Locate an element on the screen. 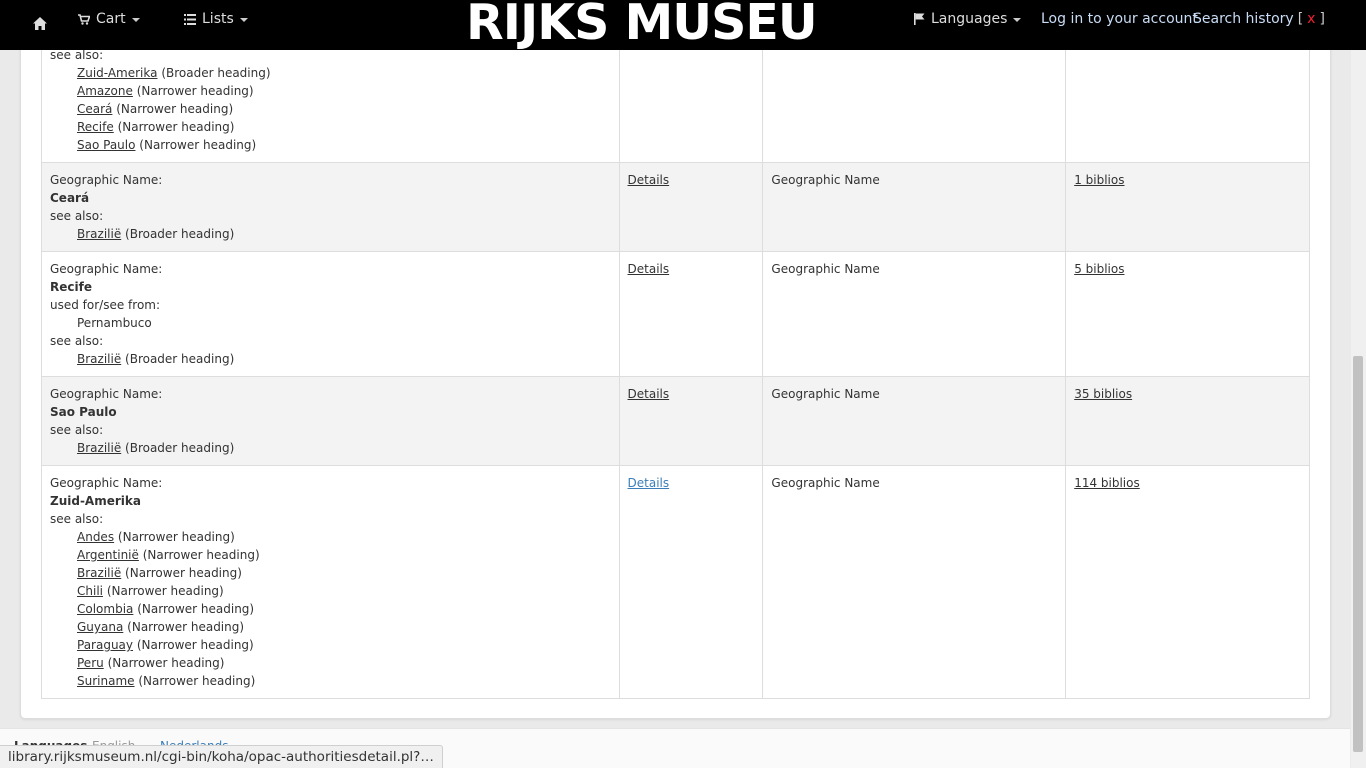 The width and height of the screenshot is (1366, 768). lists-menu: Lists is located at coordinates (216, 19).